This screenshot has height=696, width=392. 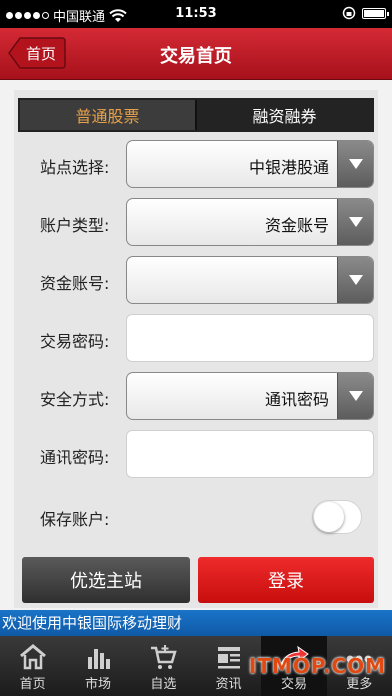 What do you see at coordinates (296, 399) in the screenshot?
I see `security-value: 通讯密码` at bounding box center [296, 399].